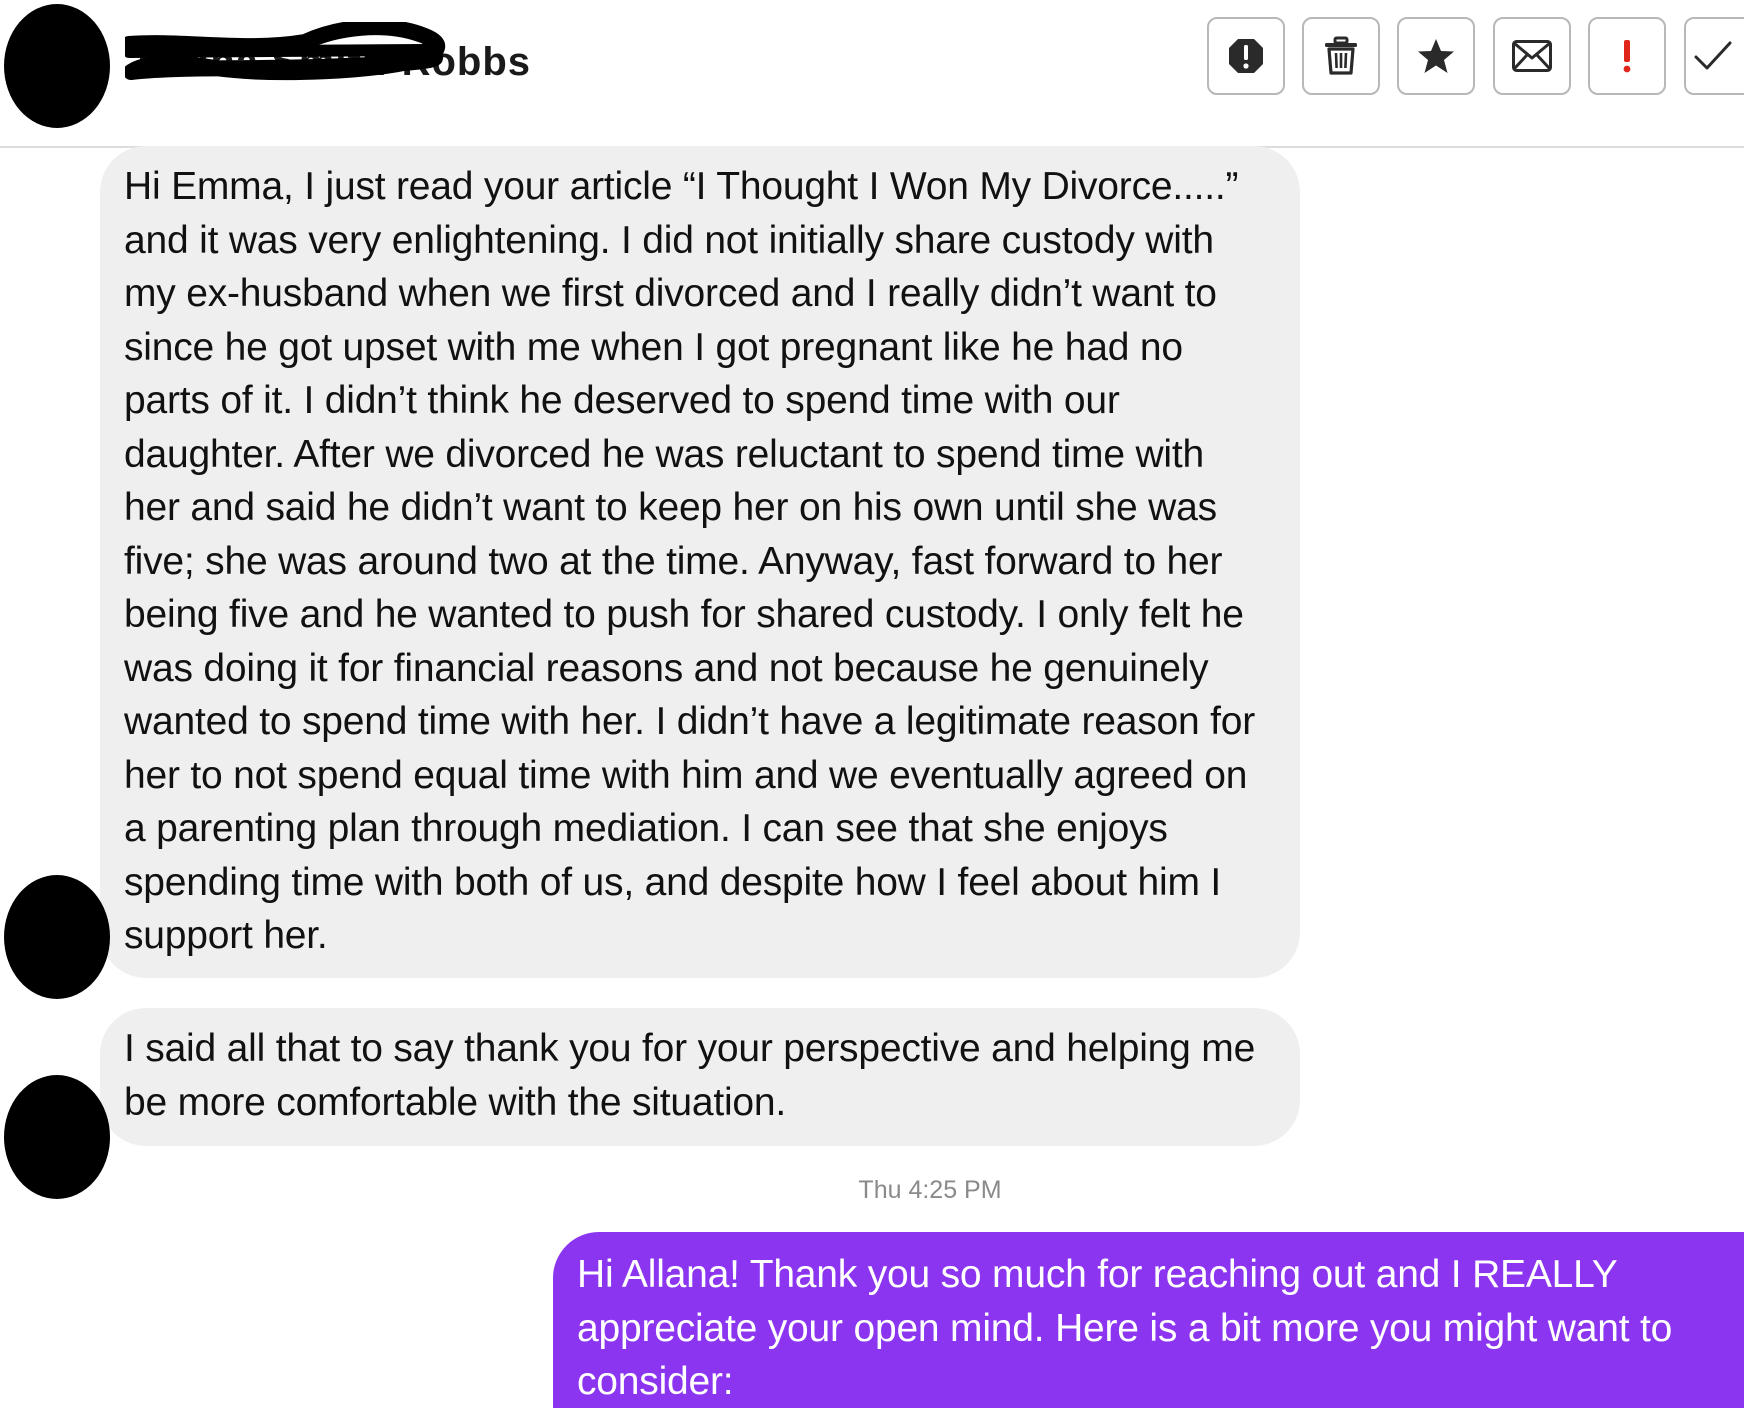 The height and width of the screenshot is (1408, 1744). Describe the element at coordinates (57, 937) in the screenshot. I see `sender-avatar` at that location.